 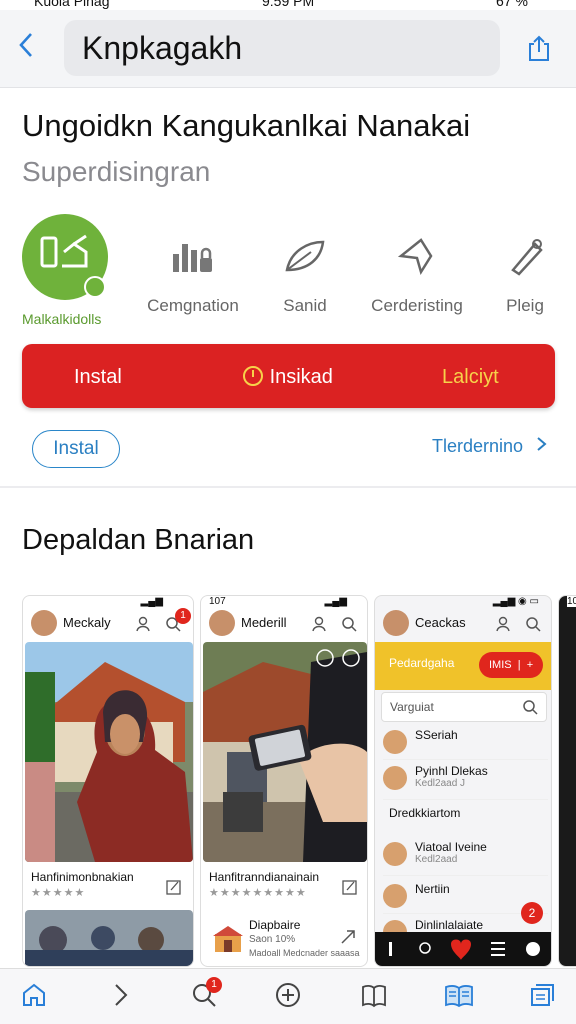 I want to click on app-subtitle: Superdisingran, so click(x=116, y=171).